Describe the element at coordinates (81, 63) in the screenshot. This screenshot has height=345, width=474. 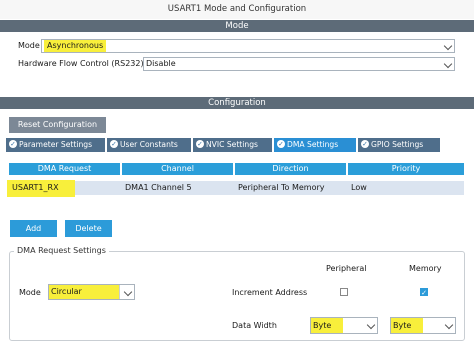
I see `flow-control-label: Hardware Flow Control (RS232)` at that location.